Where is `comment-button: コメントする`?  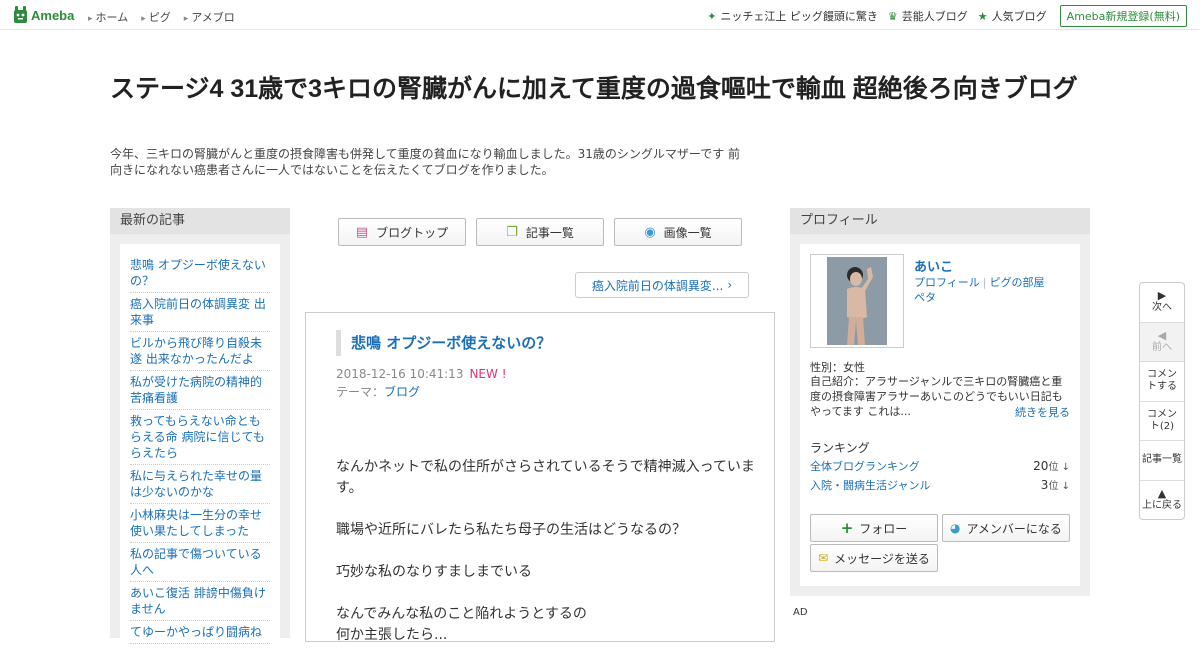 comment-button: コメントする is located at coordinates (1162, 382).